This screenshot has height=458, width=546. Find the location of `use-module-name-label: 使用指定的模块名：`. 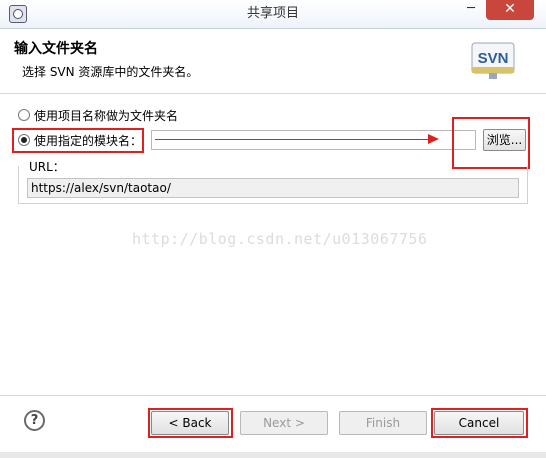

use-module-name-label: 使用指定的模块名： is located at coordinates (88, 140).